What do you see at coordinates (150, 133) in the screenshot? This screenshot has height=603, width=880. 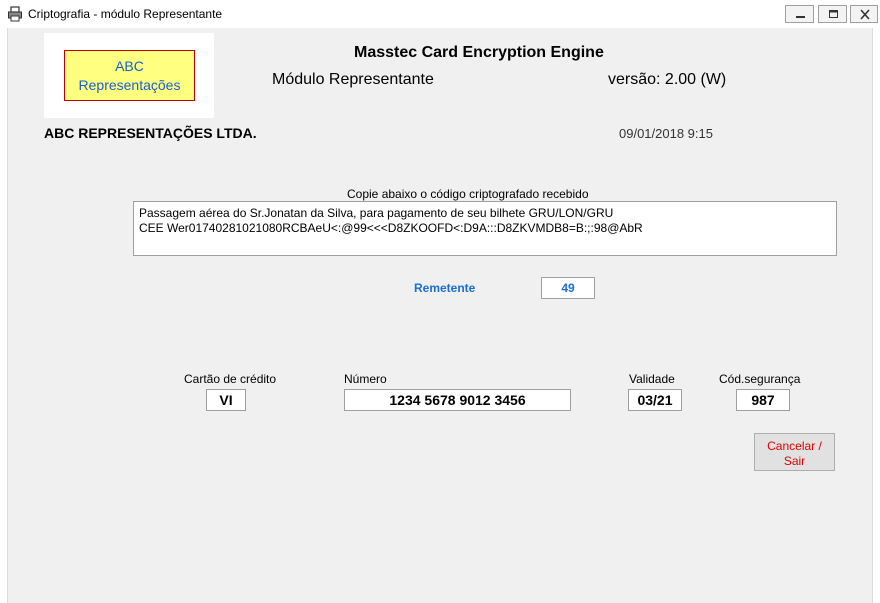 I see `company-name: ABC REPRESENTAÇÕES LTDA.` at bounding box center [150, 133].